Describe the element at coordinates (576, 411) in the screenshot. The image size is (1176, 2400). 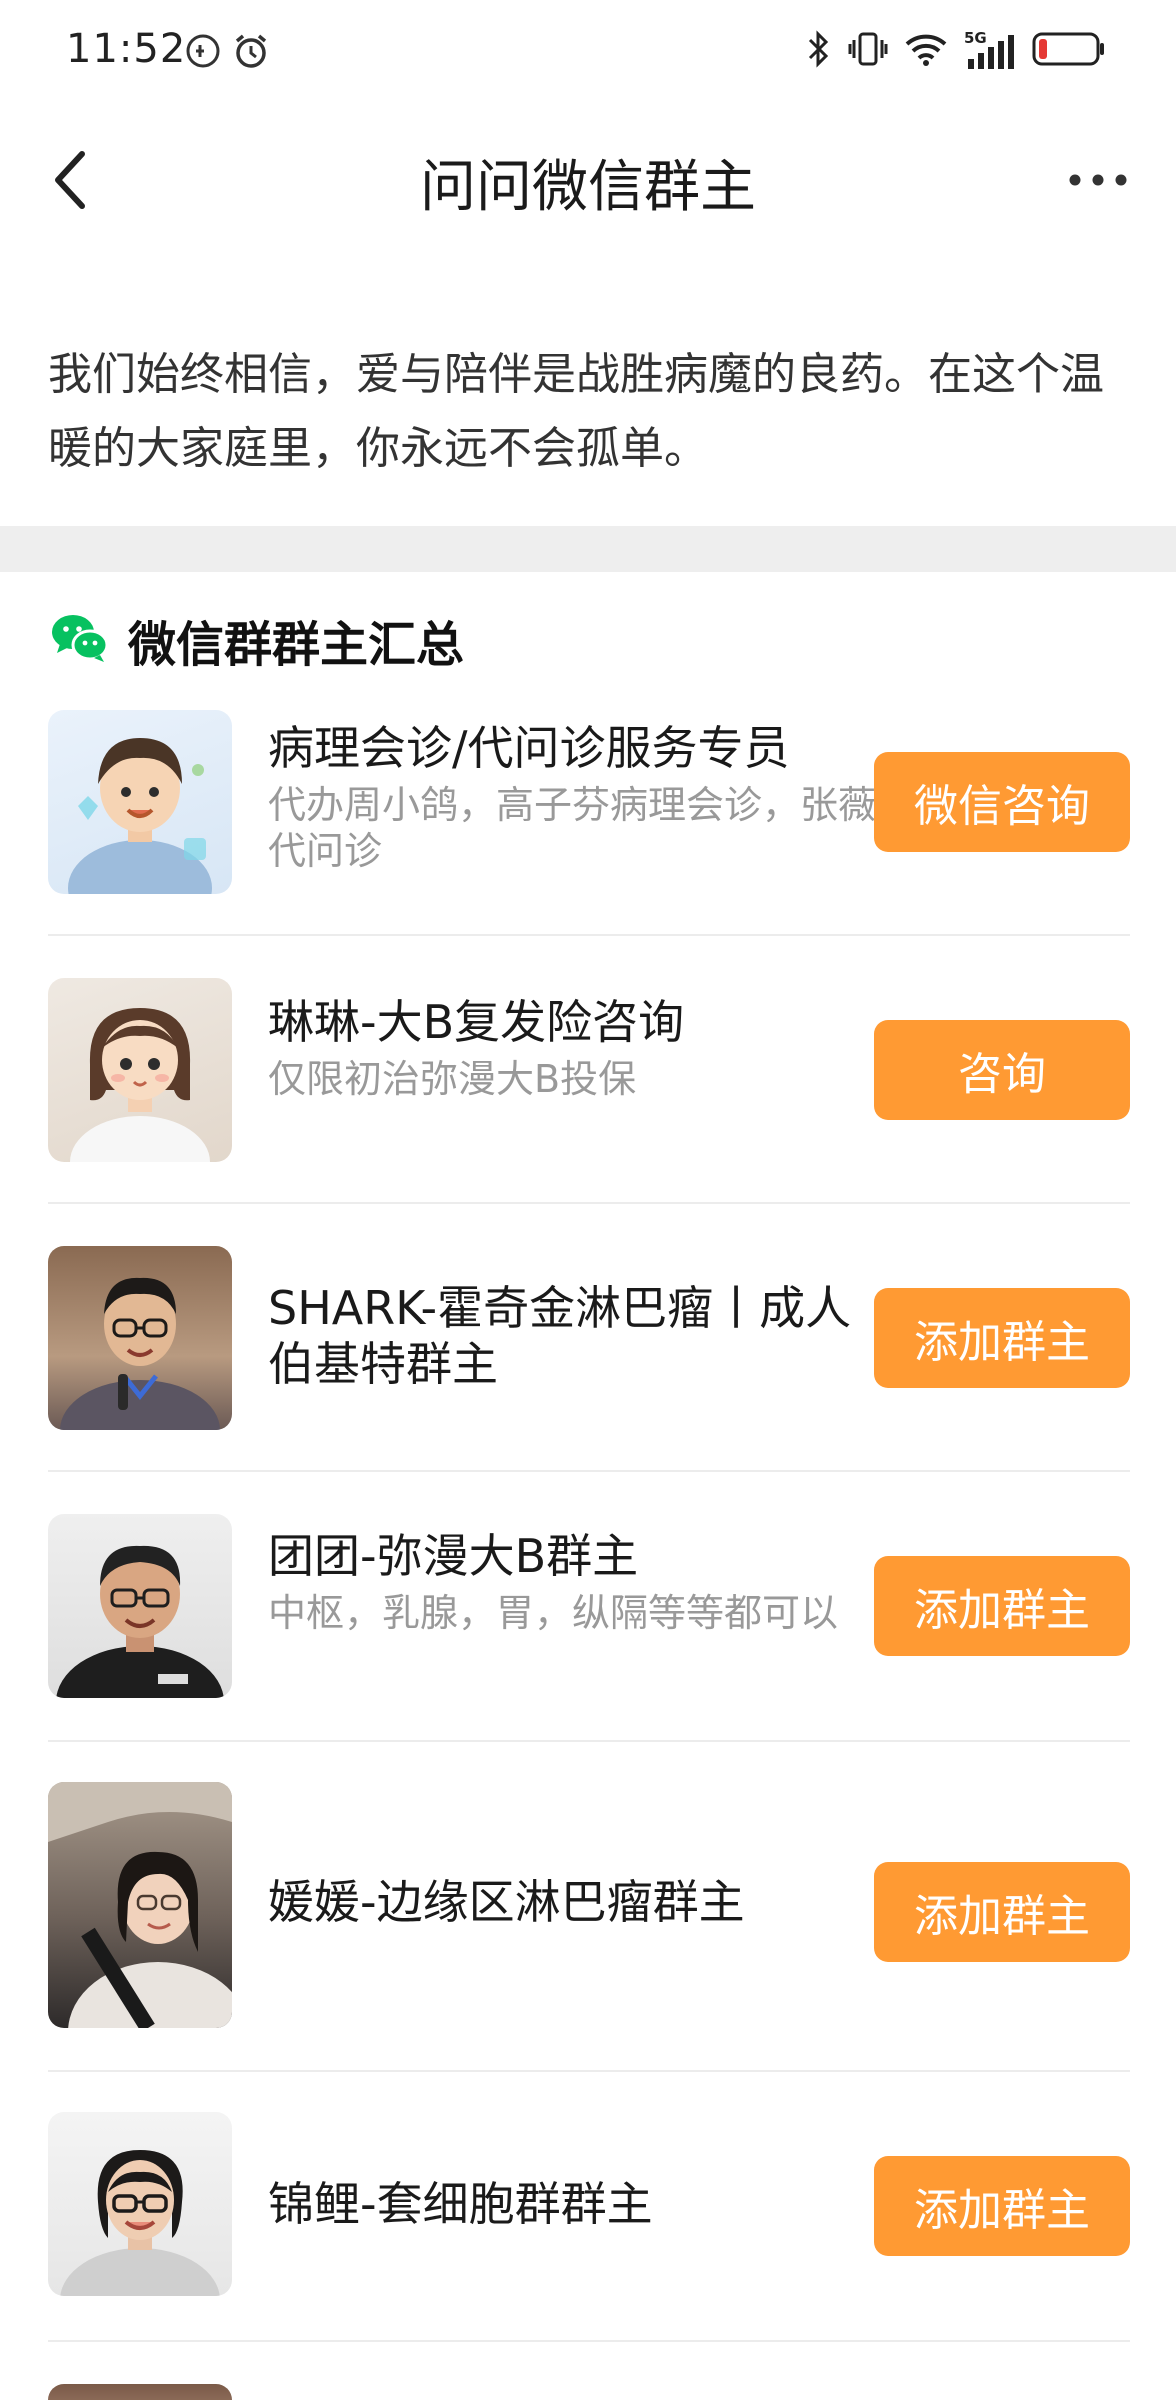
I see `intro-text: 我们始终相信，爱与陪伴是战胜病魔的良药。在这个温暖的大家庭里，你永远不会孤单。` at that location.